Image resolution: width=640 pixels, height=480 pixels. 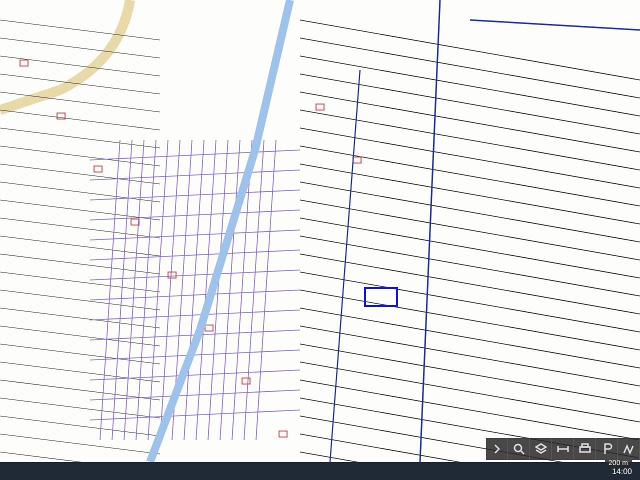 What do you see at coordinates (562, 449) in the screenshot?
I see `ruler-icon` at bounding box center [562, 449].